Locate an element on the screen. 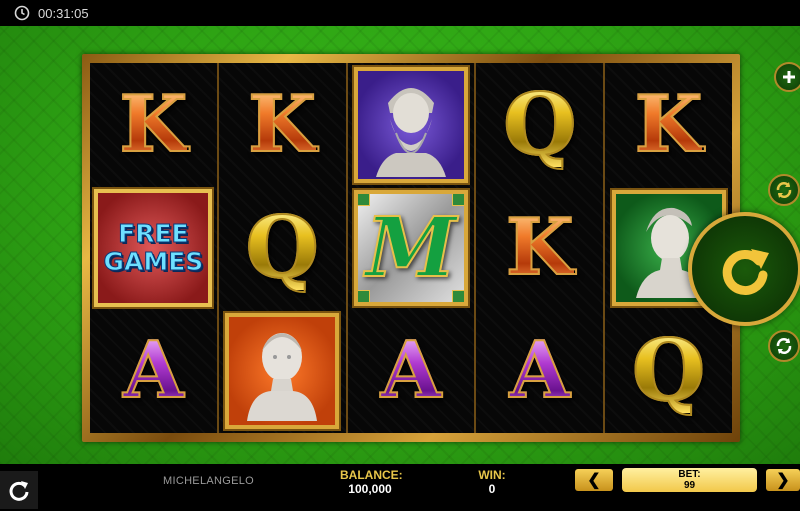 Image resolution: width=800 pixels, height=511 pixels. woman-bust-tile is located at coordinates (282, 370).